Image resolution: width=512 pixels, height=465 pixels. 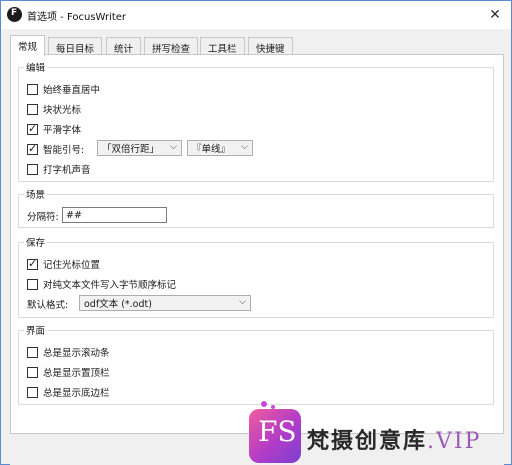 What do you see at coordinates (64, 150) in the screenshot?
I see `checkbox-label: 智能引号:` at bounding box center [64, 150].